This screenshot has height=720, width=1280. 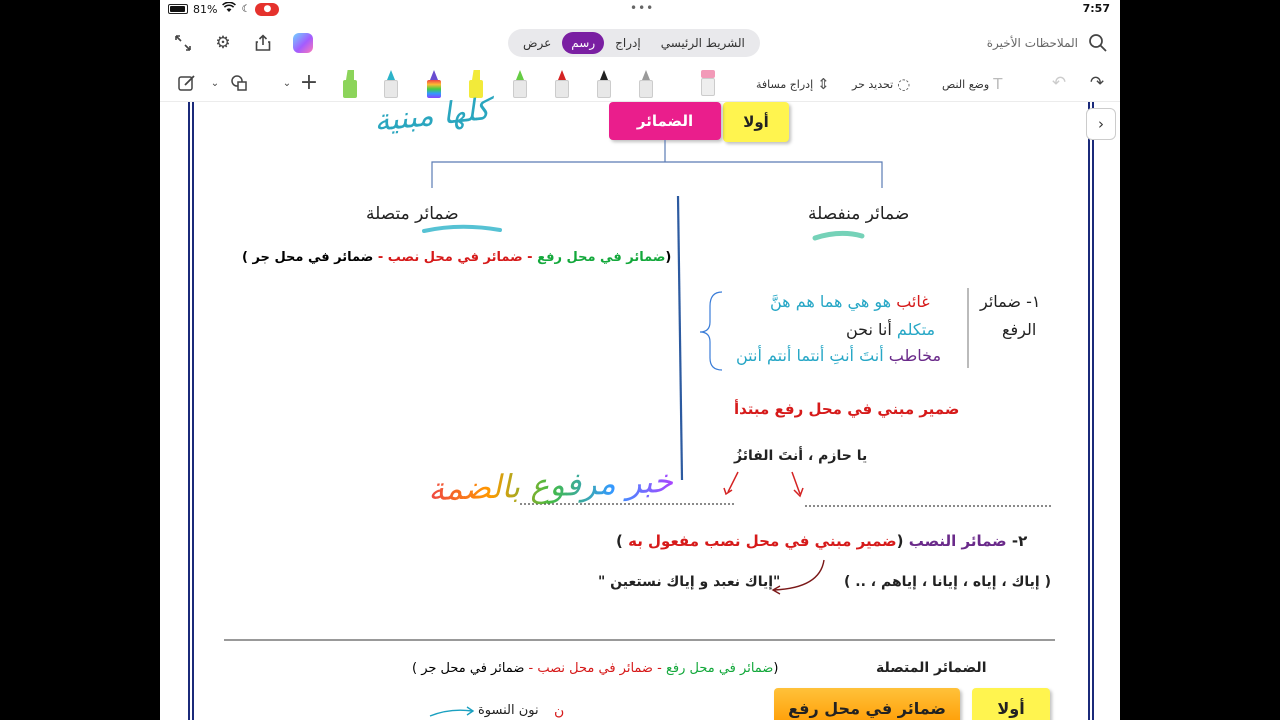 I want to click on bottom-raf-box: ضمائر في محل رفع, so click(x=867, y=704).